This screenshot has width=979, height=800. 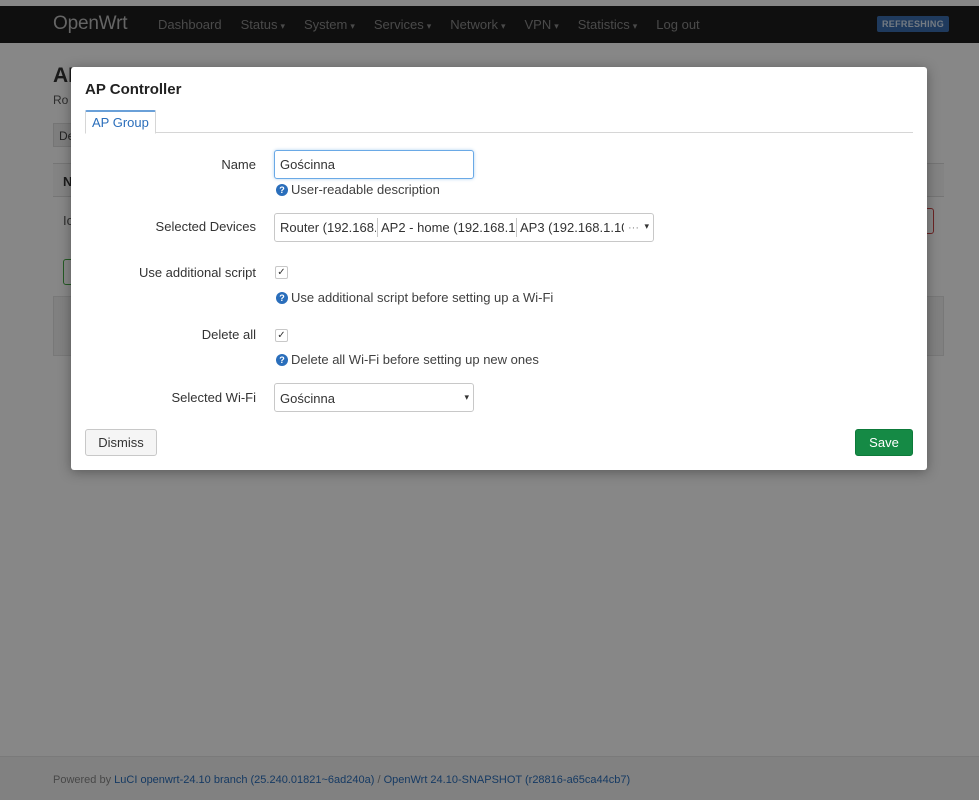 What do you see at coordinates (307, 398) in the screenshot?
I see `selected-wifi-value: Gościnna` at bounding box center [307, 398].